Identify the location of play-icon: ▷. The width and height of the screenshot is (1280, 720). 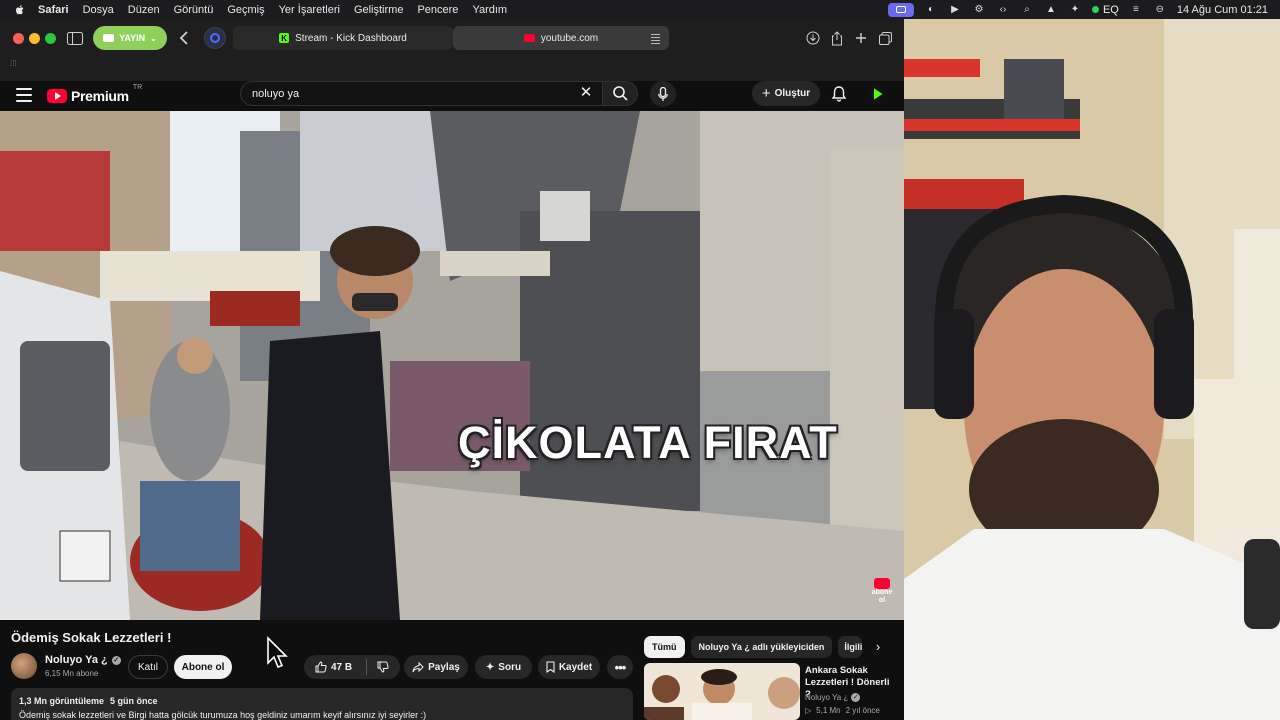
(808, 710).